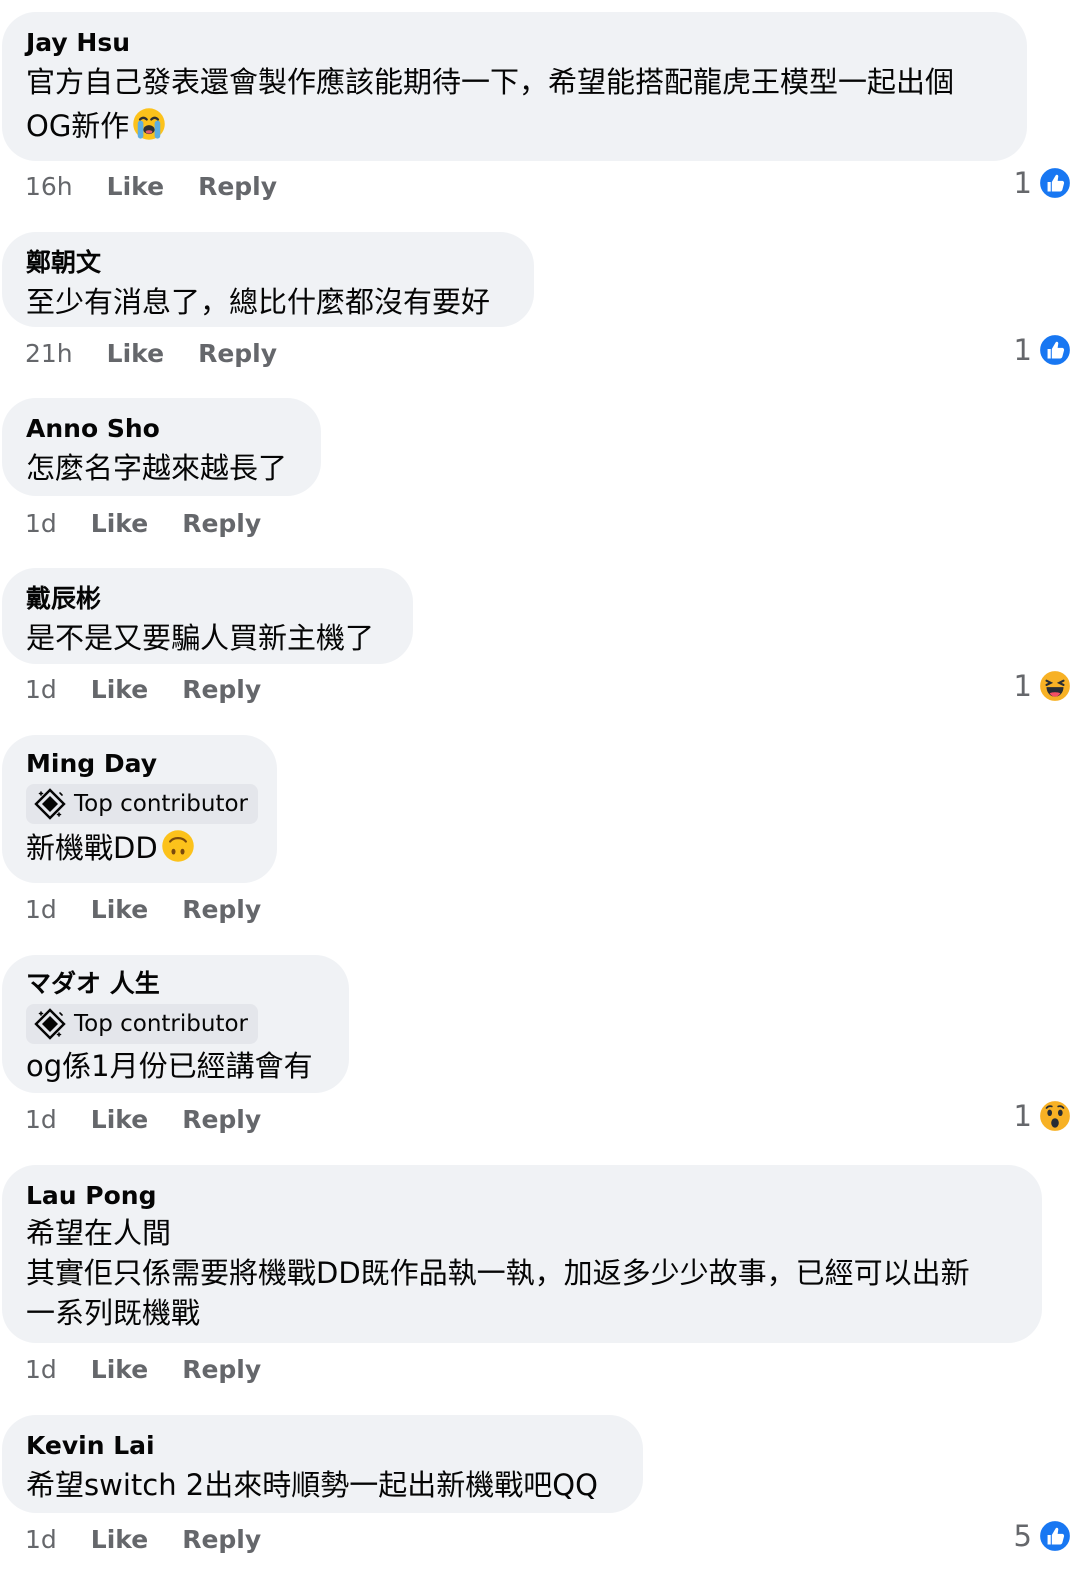  Describe the element at coordinates (169, 1066) in the screenshot. I see `comment-text: og係1月份已經講會有` at that location.